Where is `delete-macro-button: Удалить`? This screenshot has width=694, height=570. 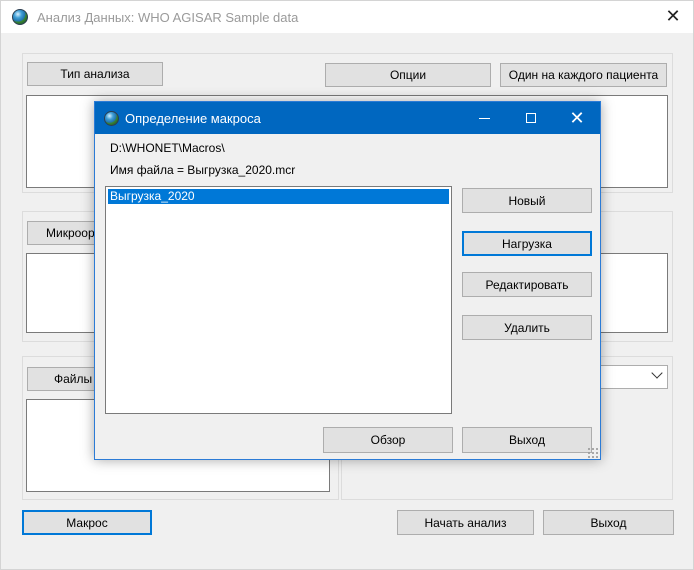
delete-macro-button: Удалить is located at coordinates (527, 327).